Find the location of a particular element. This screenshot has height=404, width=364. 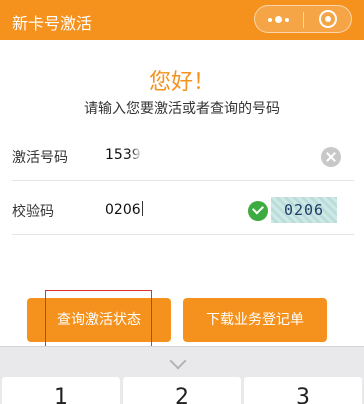

verification-code-value: 0206 is located at coordinates (123, 210).